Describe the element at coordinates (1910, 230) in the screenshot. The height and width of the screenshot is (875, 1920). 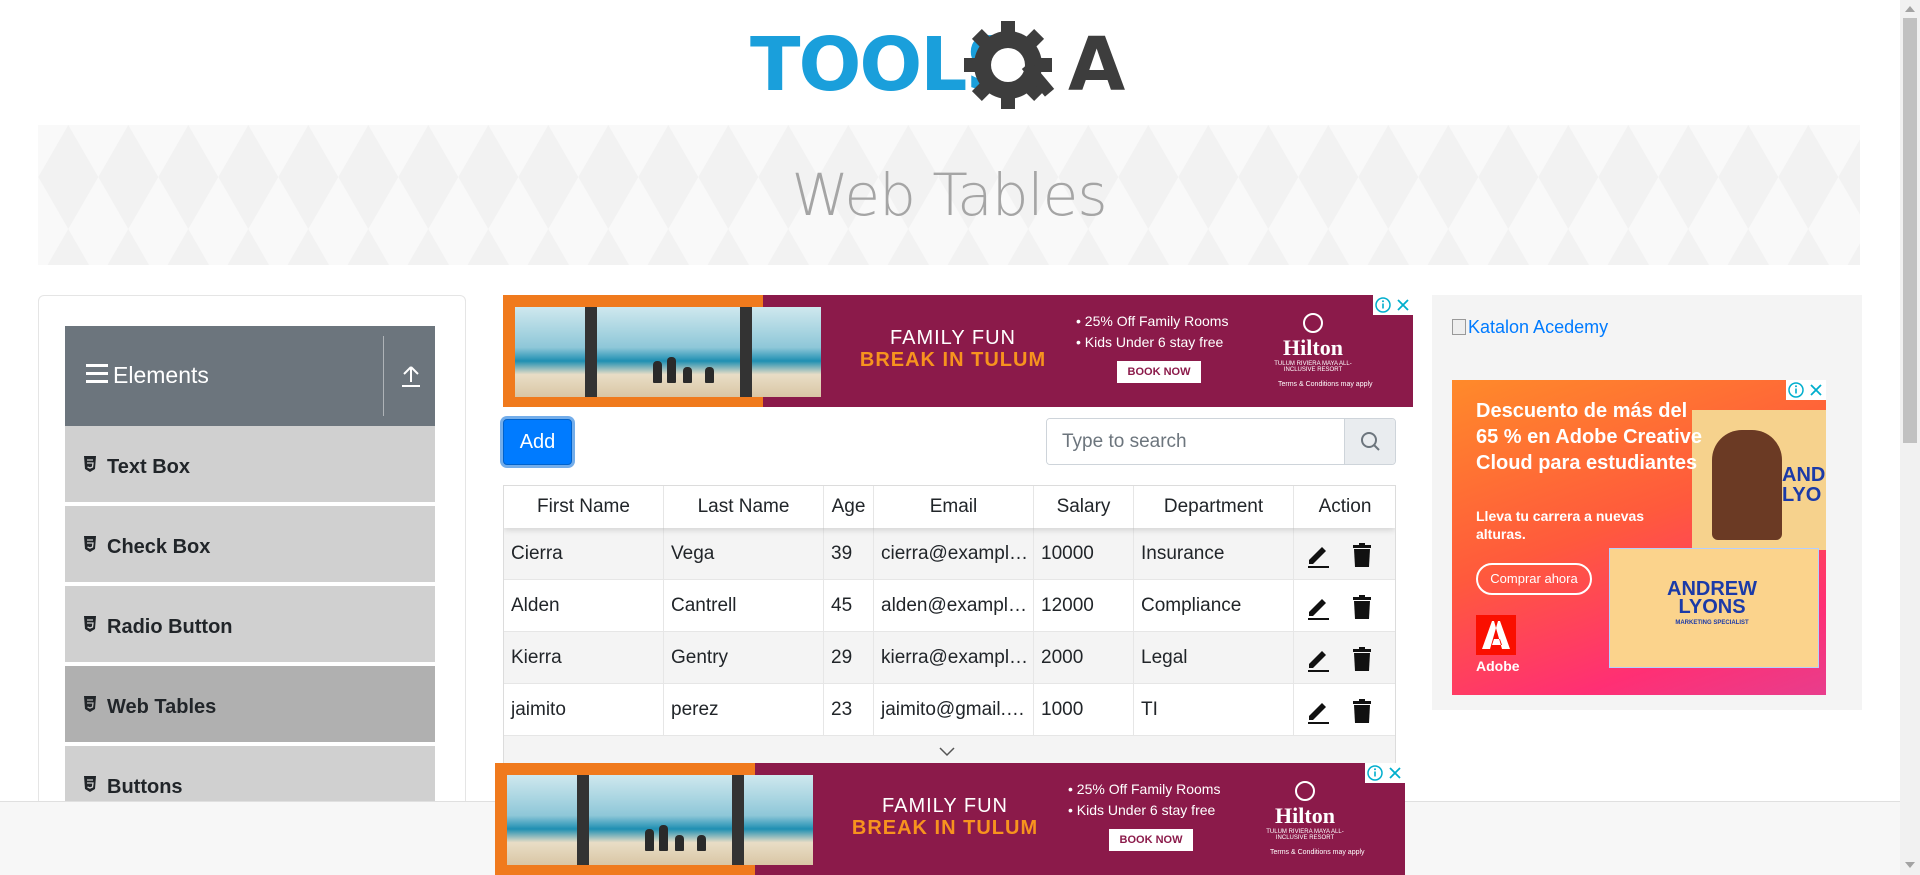
I see `scrollbar-thumb` at that location.